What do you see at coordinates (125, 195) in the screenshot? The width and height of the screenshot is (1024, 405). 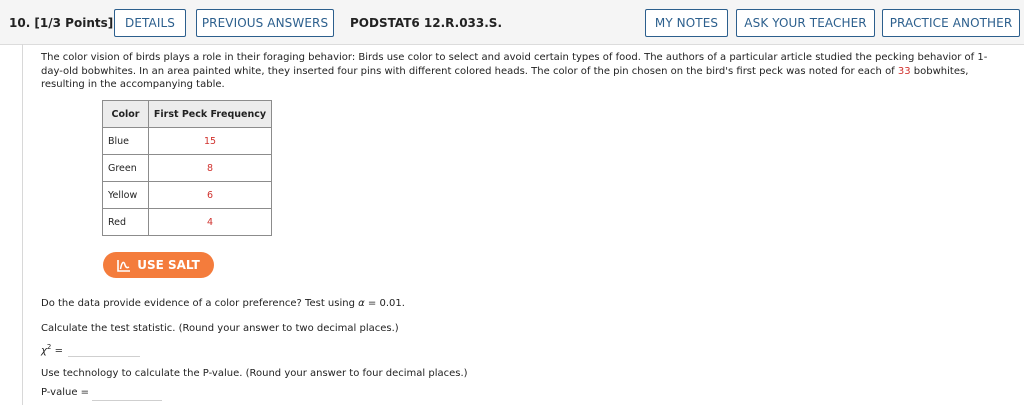 I see `color-cell: Yellow` at bounding box center [125, 195].